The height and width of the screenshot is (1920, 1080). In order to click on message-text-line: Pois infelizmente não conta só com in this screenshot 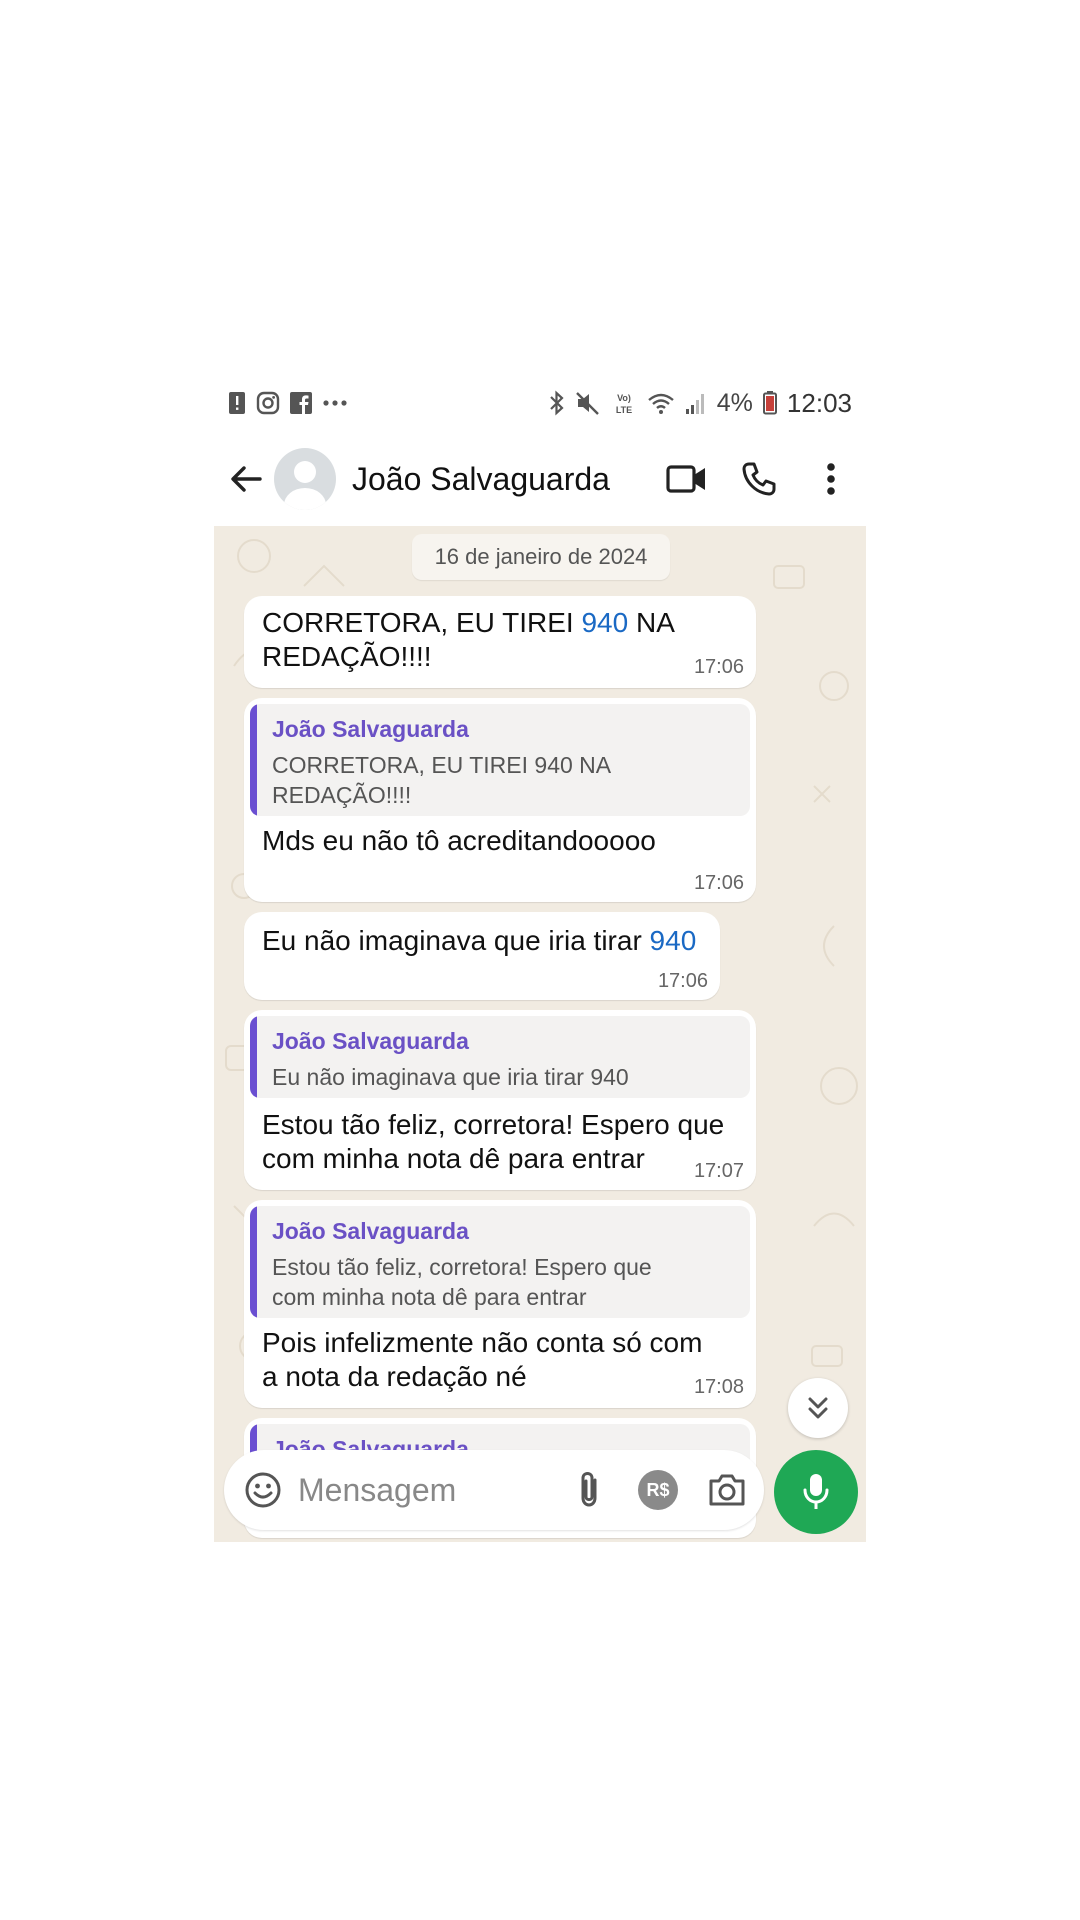, I will do `click(482, 1342)`.